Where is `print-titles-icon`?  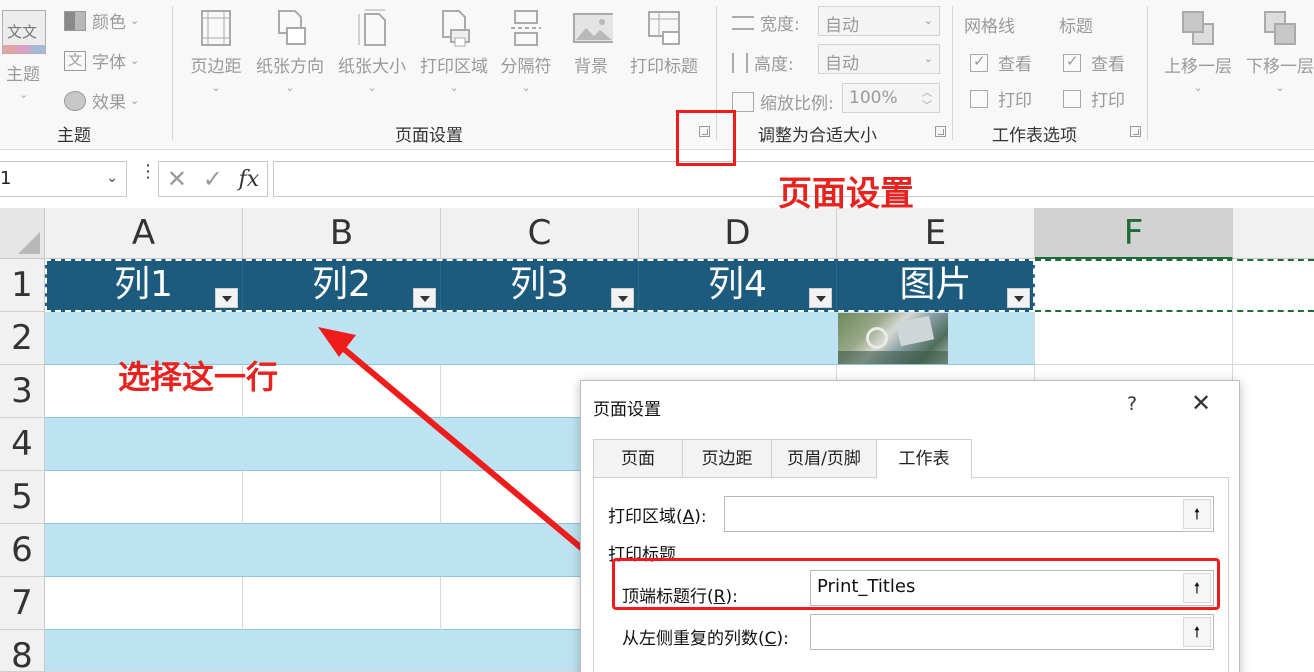 print-titles-icon is located at coordinates (664, 28).